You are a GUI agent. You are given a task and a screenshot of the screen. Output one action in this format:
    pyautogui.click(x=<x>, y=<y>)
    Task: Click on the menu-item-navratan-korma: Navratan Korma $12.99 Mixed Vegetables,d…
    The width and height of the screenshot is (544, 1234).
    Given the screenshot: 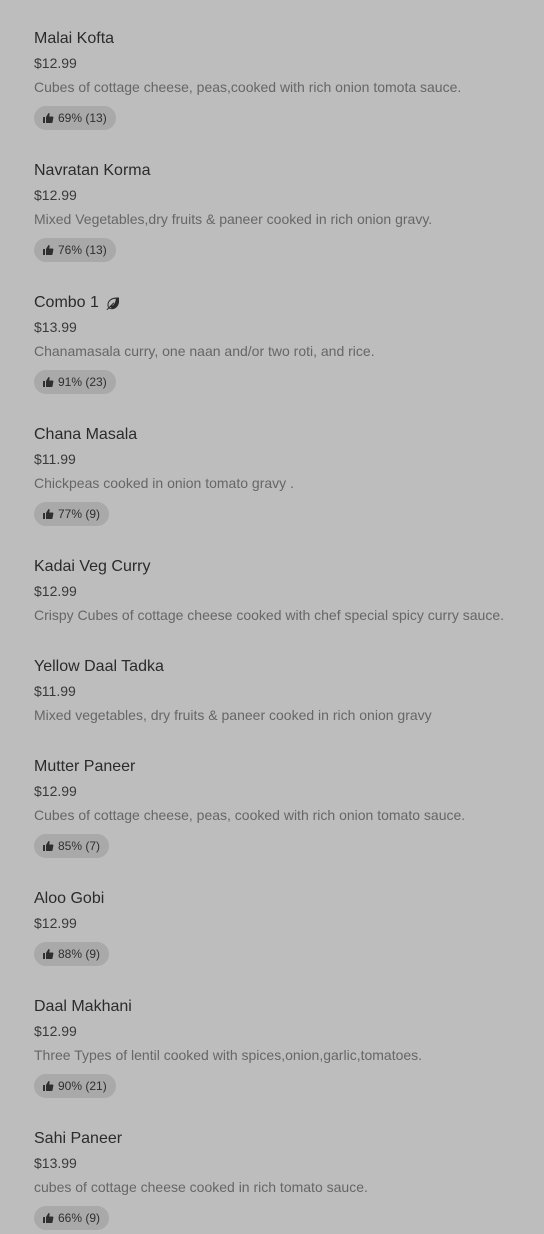 What is the action you would take?
    pyautogui.click(x=284, y=212)
    